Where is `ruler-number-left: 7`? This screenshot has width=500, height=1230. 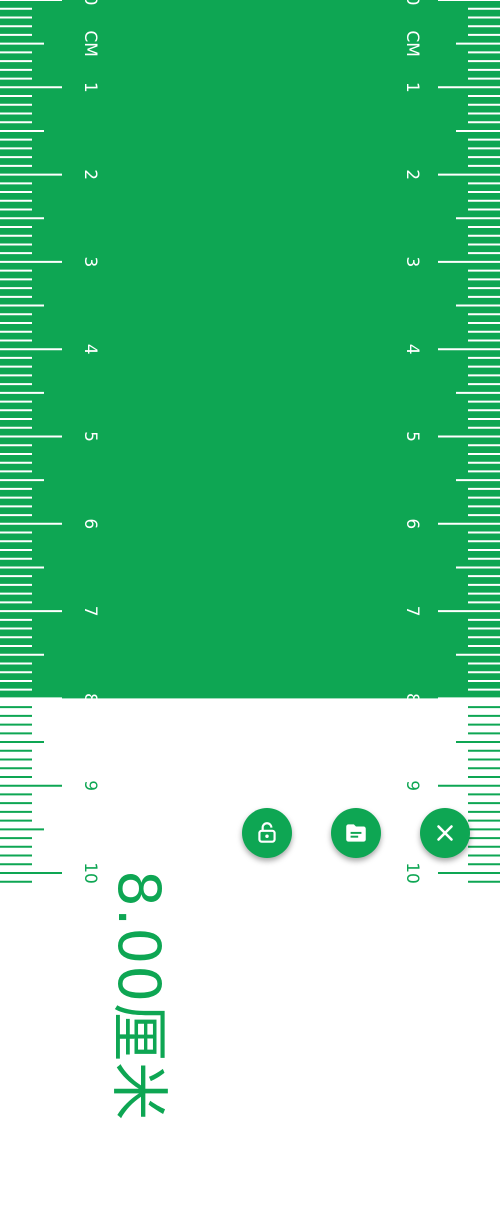
ruler-number-left: 7 is located at coordinates (90, 611).